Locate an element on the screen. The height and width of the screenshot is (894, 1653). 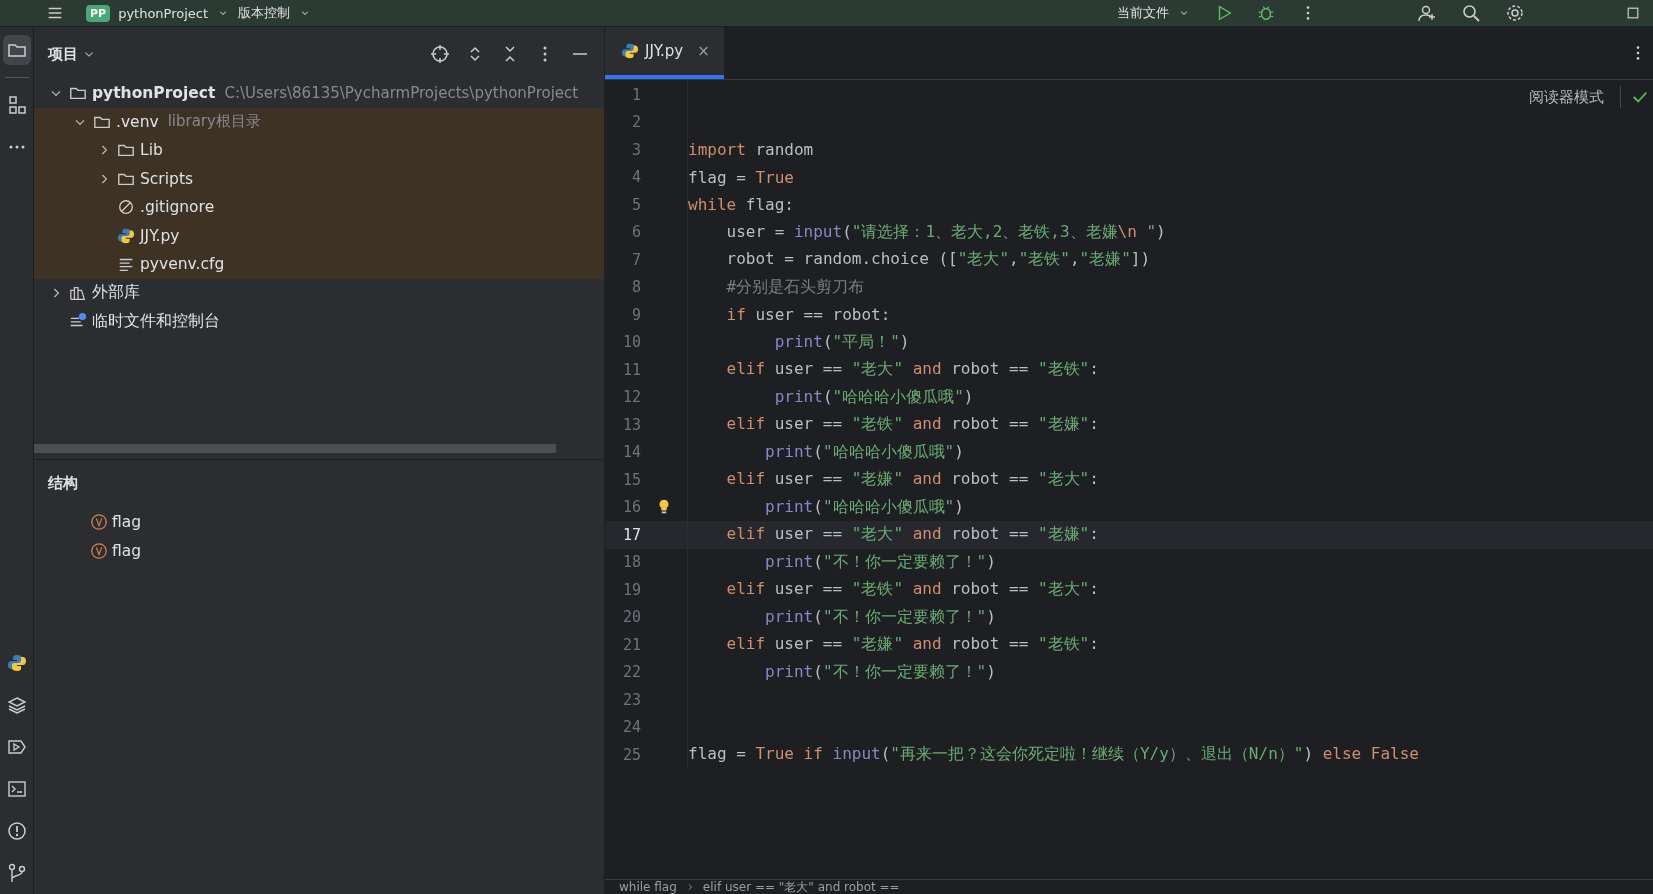
line-number: 9 is located at coordinates (635, 314).